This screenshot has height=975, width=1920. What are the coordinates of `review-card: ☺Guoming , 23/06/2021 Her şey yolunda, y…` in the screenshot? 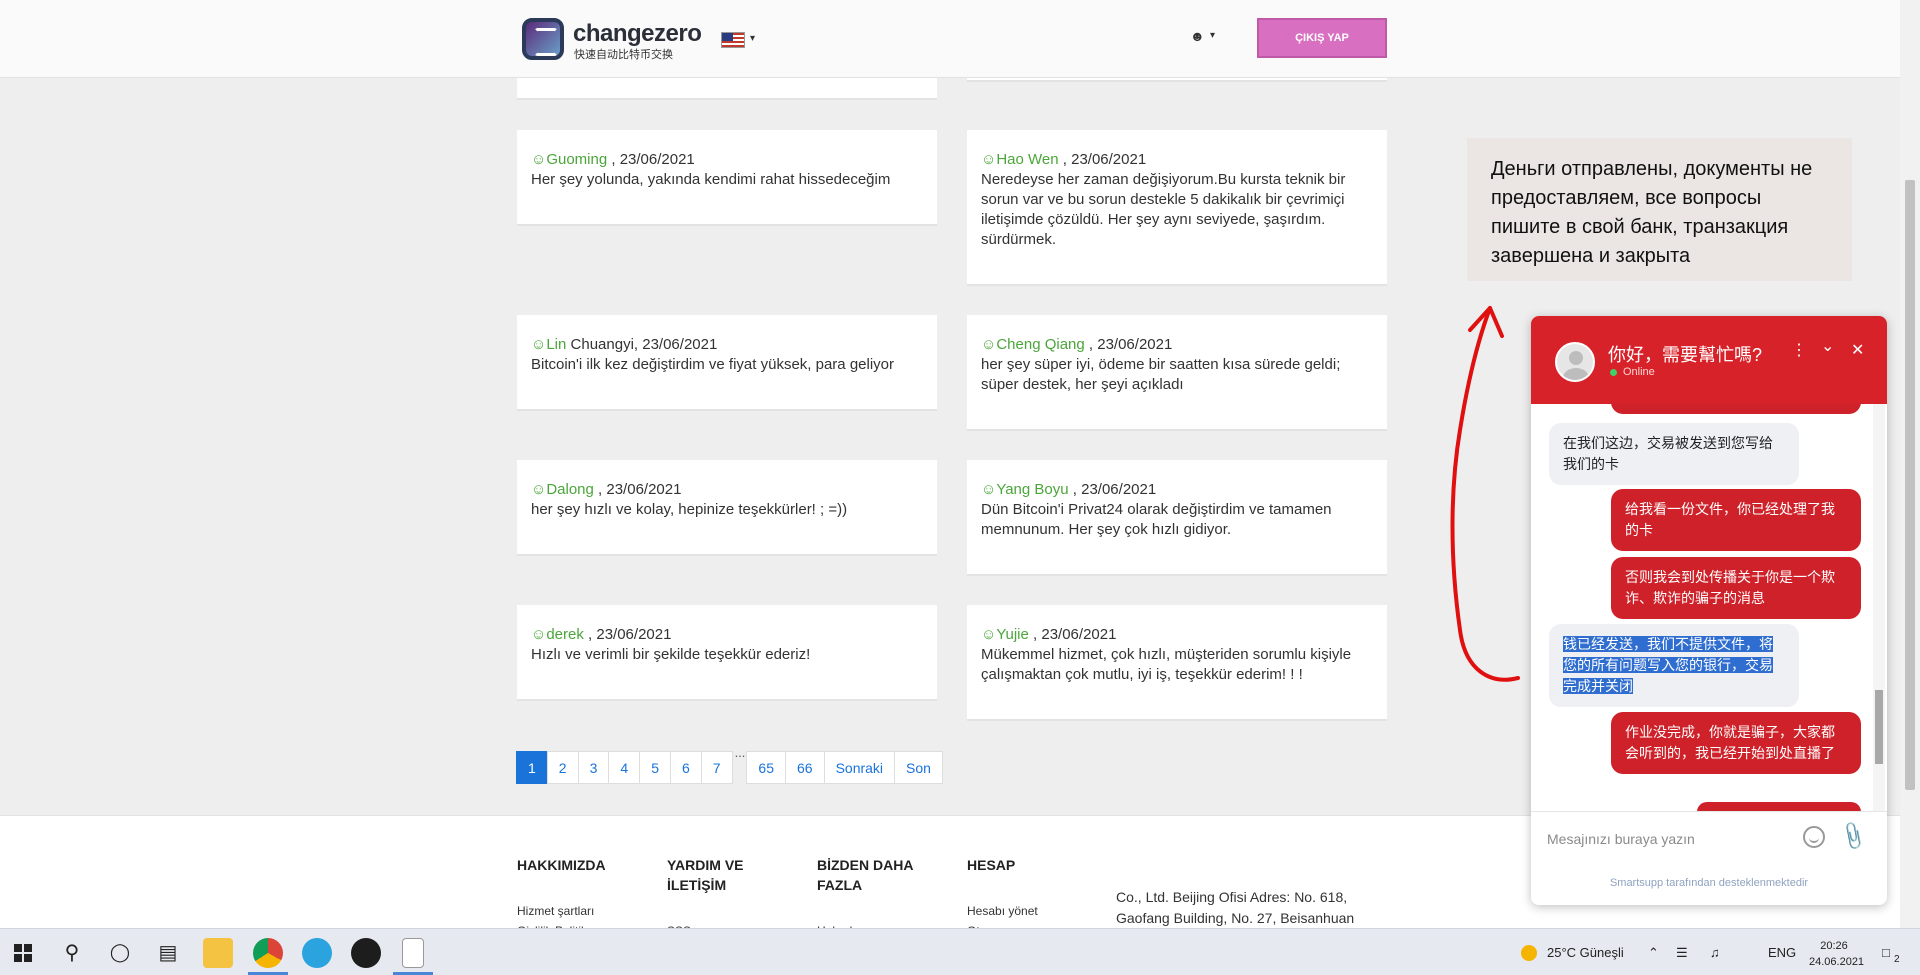 It's located at (727, 178).